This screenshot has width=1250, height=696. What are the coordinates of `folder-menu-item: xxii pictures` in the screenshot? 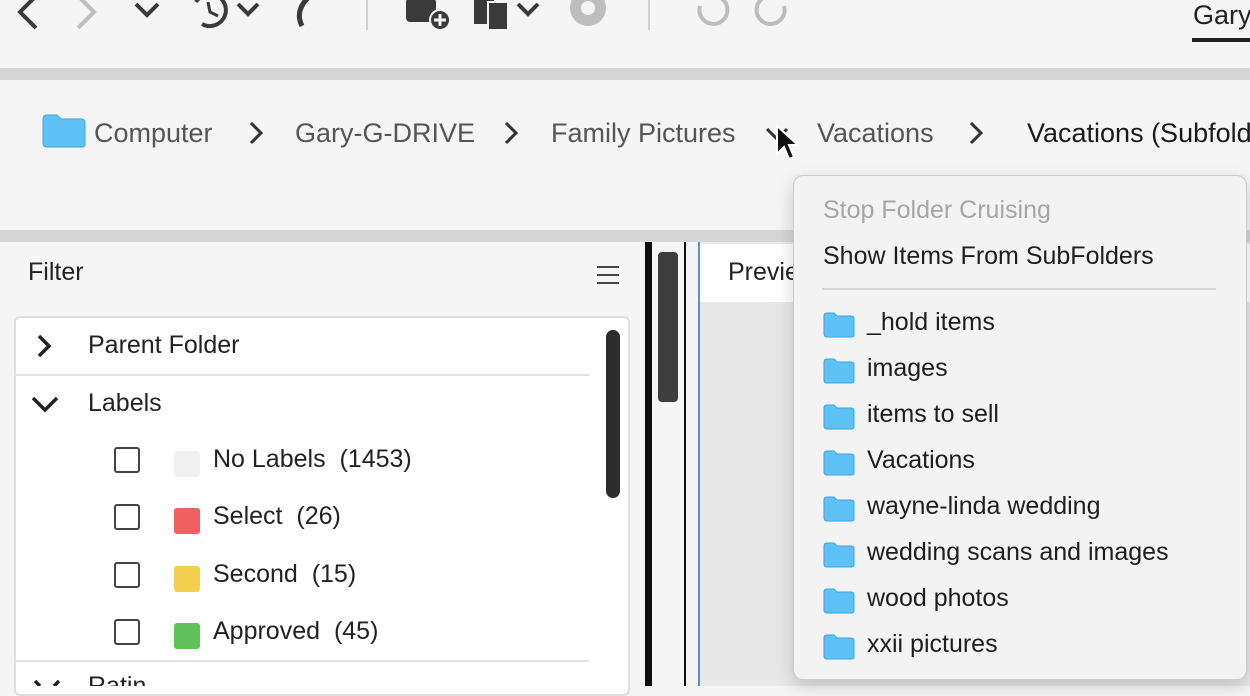 It's located at (1023, 648).